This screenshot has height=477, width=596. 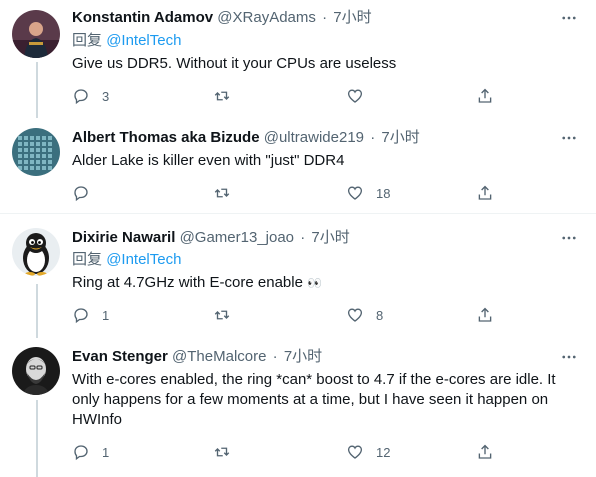 I want to click on like-count: 18, so click(x=383, y=193).